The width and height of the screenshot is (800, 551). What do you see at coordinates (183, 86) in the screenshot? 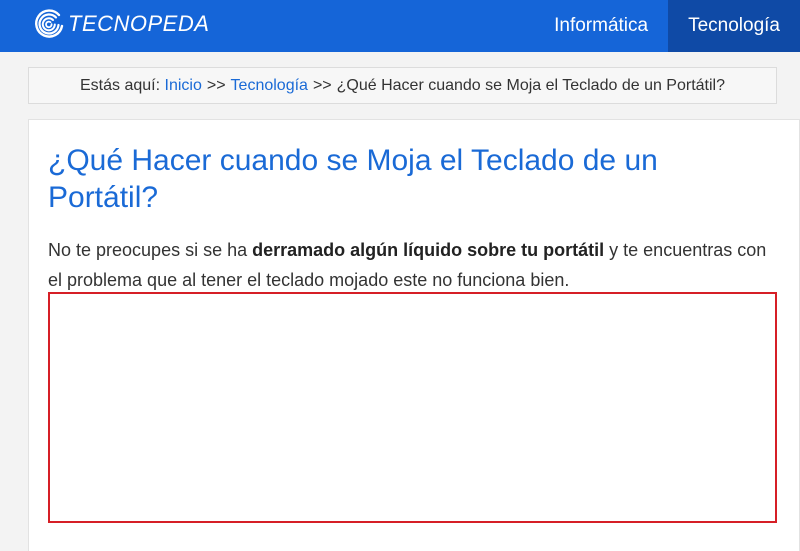
I see `breadcrumb-link-inicio: Inicio` at bounding box center [183, 86].